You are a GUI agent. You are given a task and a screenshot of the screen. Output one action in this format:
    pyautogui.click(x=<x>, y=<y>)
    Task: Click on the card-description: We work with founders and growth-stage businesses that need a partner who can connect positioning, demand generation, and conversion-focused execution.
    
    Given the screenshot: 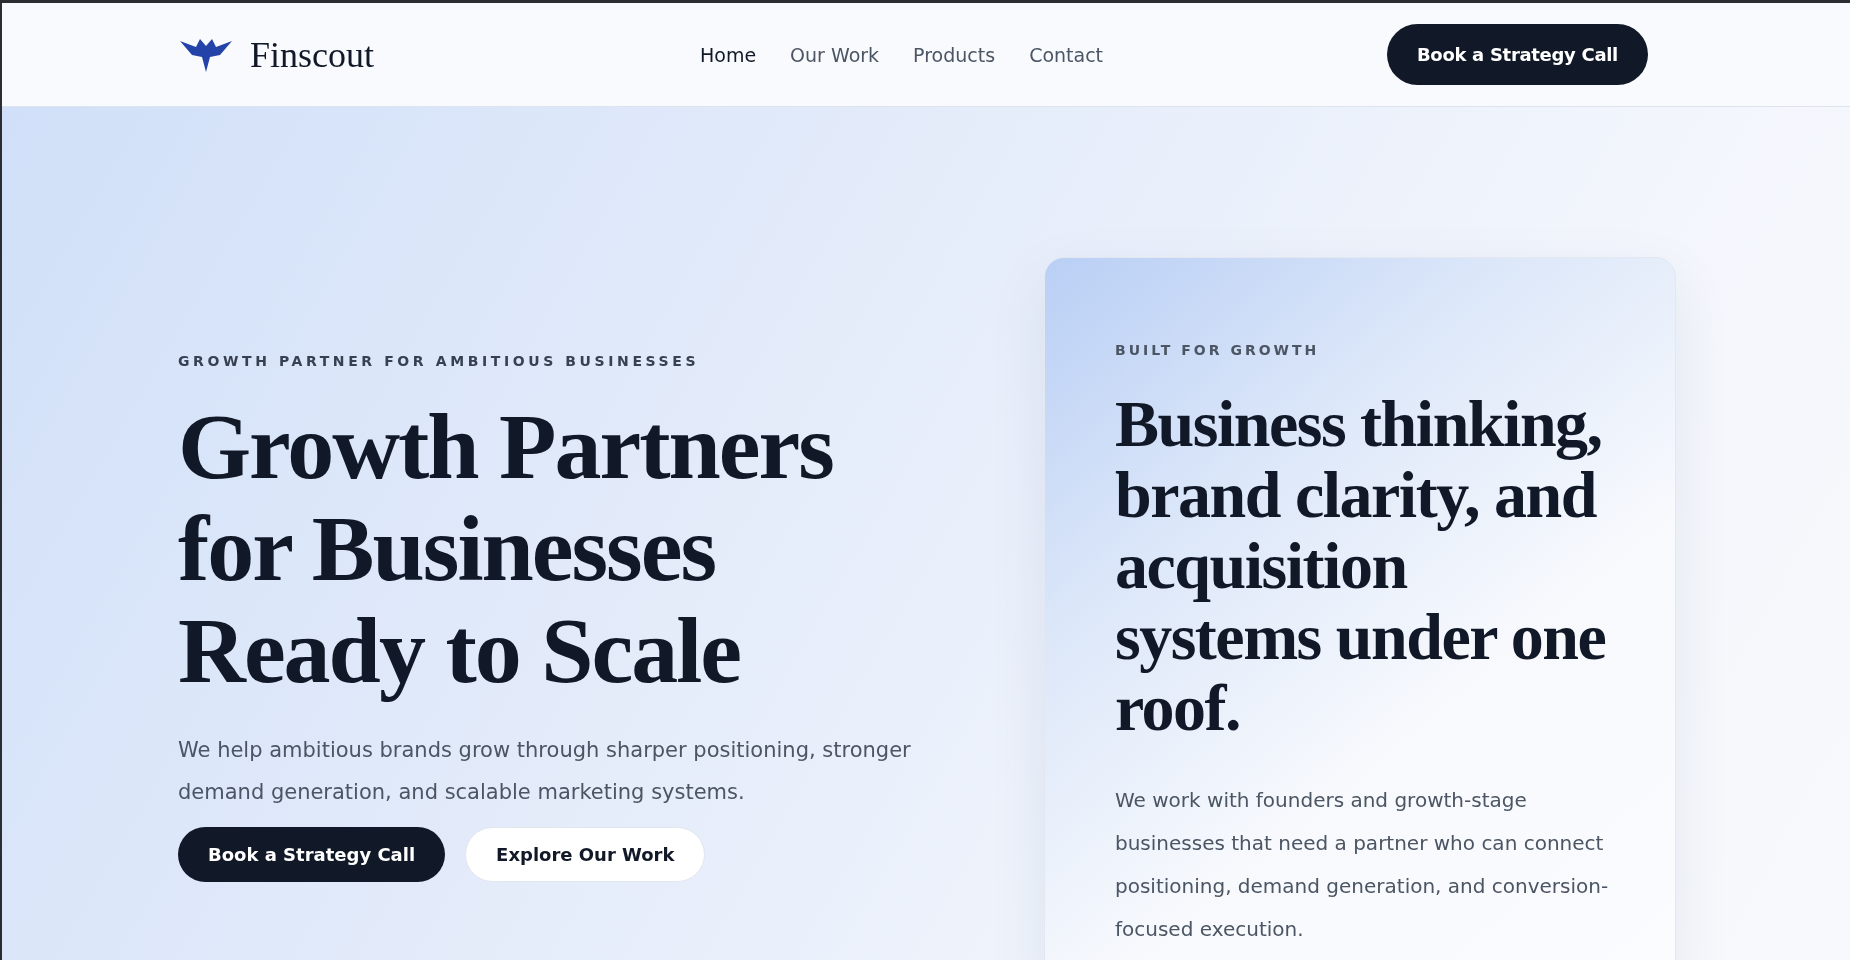 What is the action you would take?
    pyautogui.click(x=1362, y=865)
    